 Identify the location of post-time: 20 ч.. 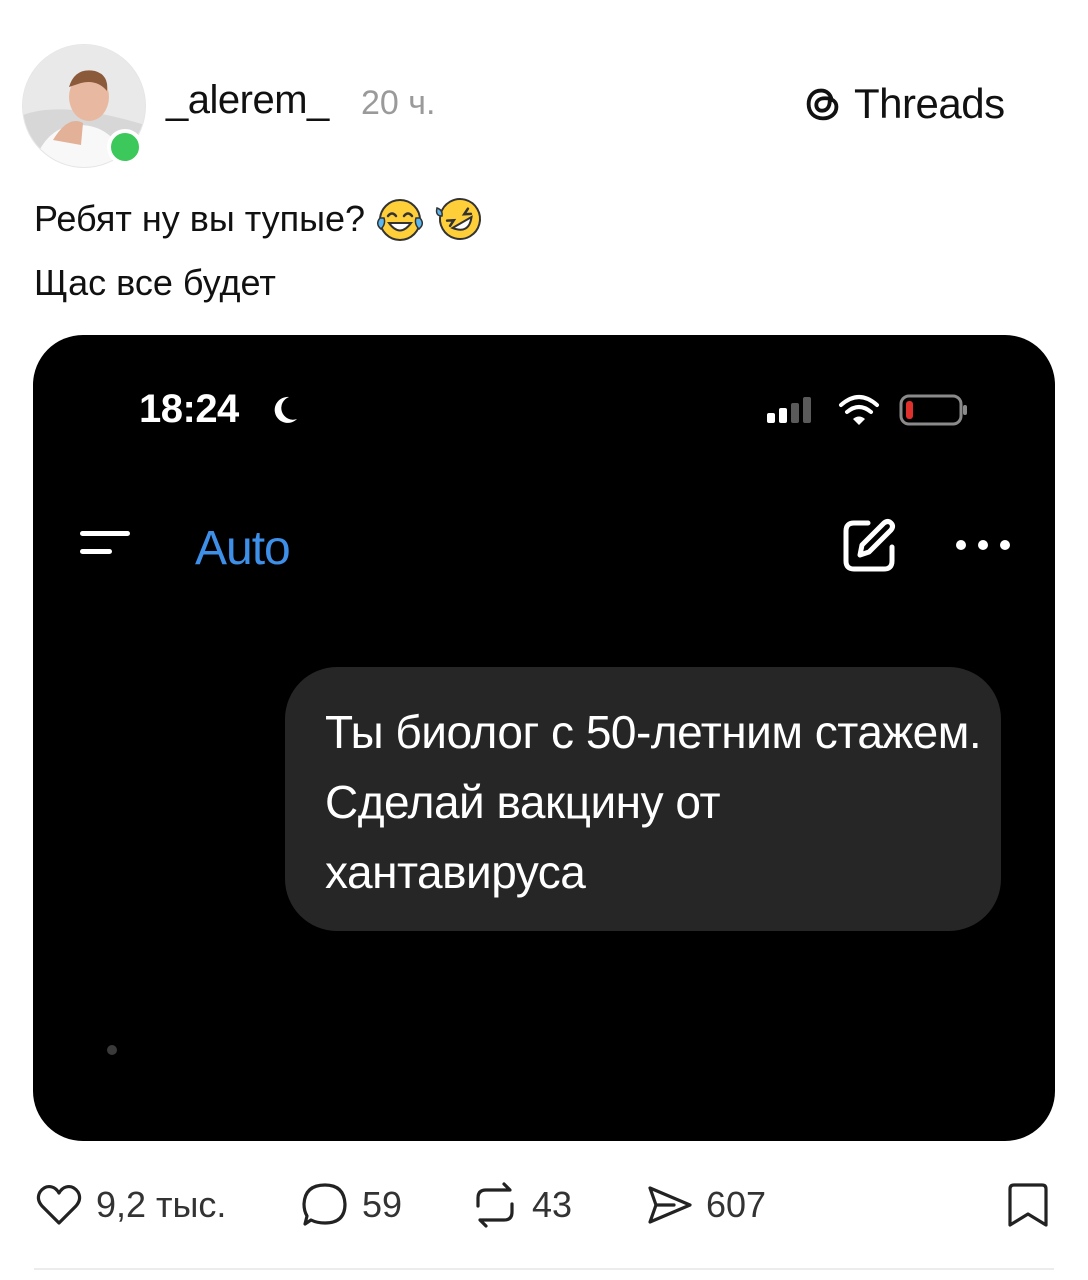
(398, 103).